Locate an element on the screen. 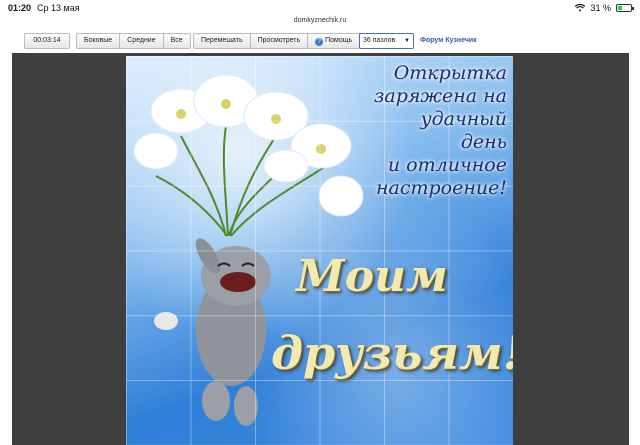 The image size is (640, 445). help-icon: ? is located at coordinates (319, 42).